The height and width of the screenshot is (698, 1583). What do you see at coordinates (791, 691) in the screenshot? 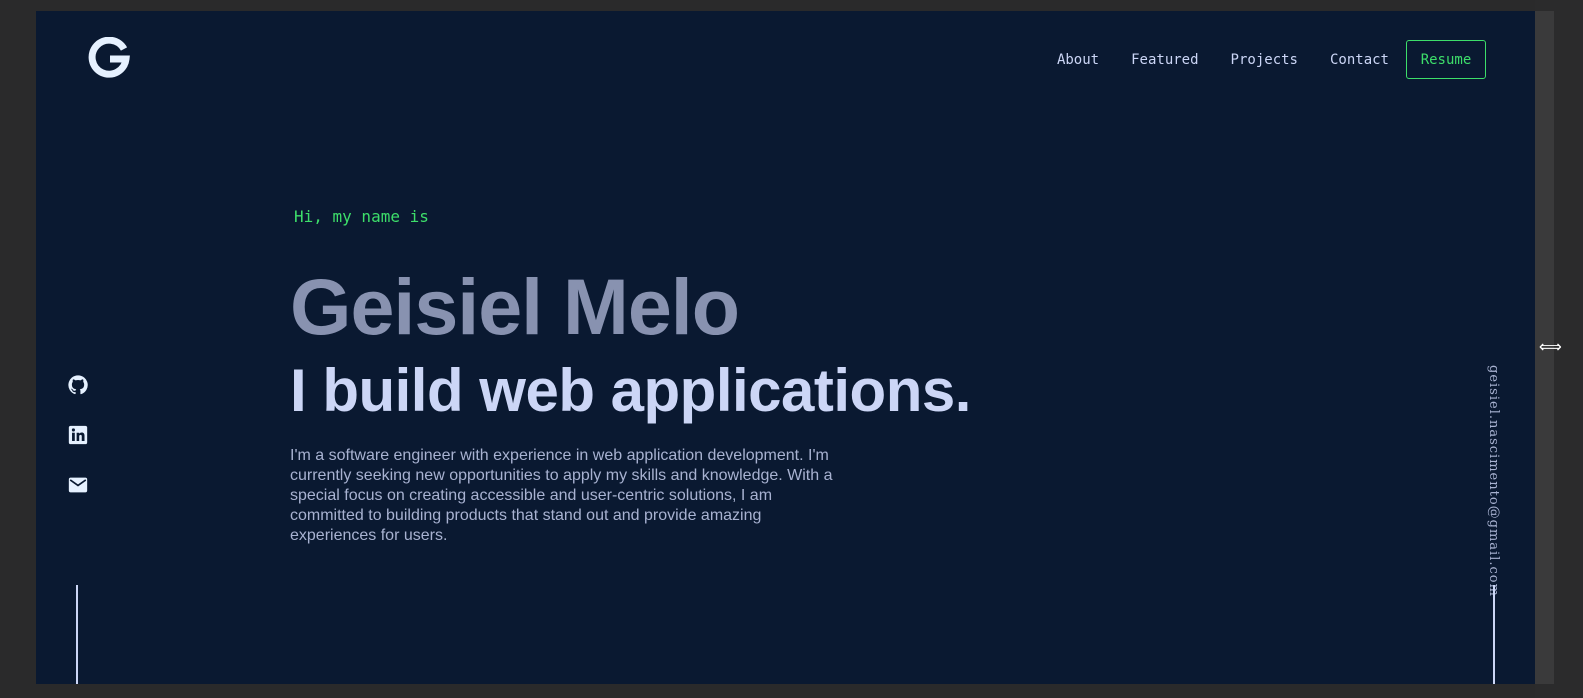
I see `window-bottom-border` at bounding box center [791, 691].